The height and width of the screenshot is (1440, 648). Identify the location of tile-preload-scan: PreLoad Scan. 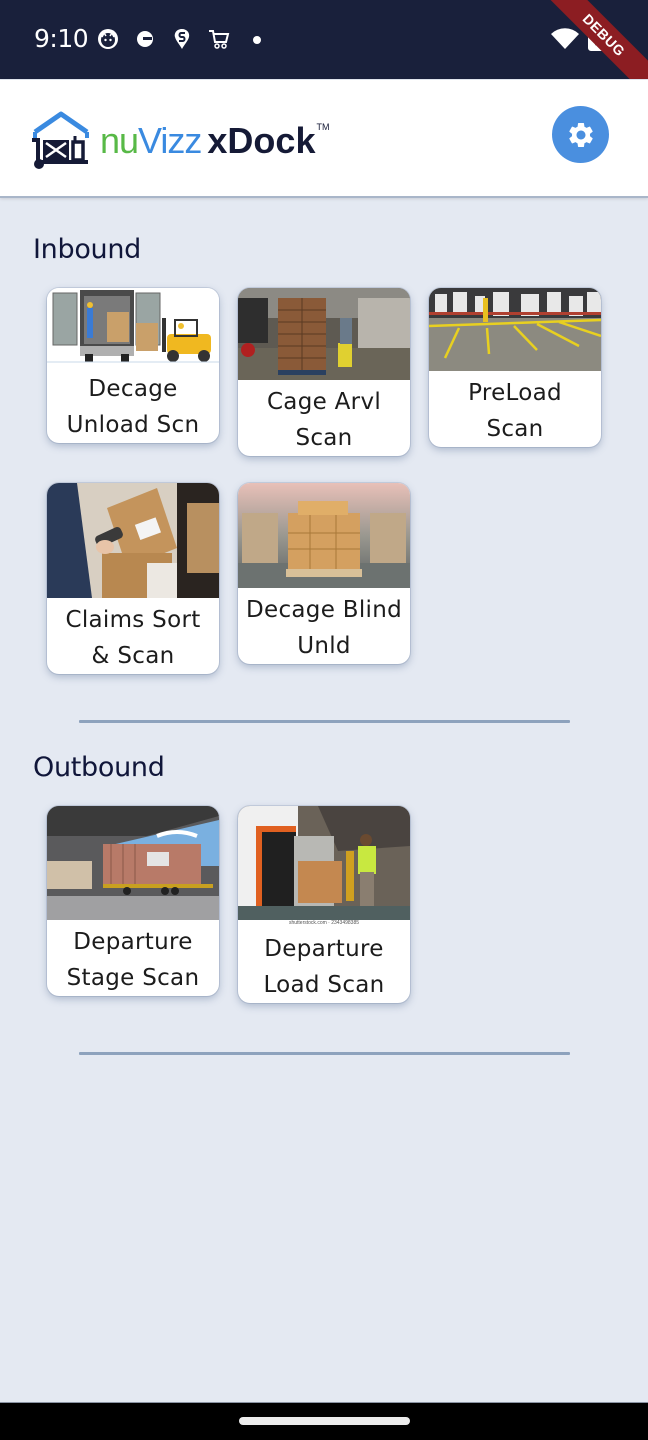
(515, 367).